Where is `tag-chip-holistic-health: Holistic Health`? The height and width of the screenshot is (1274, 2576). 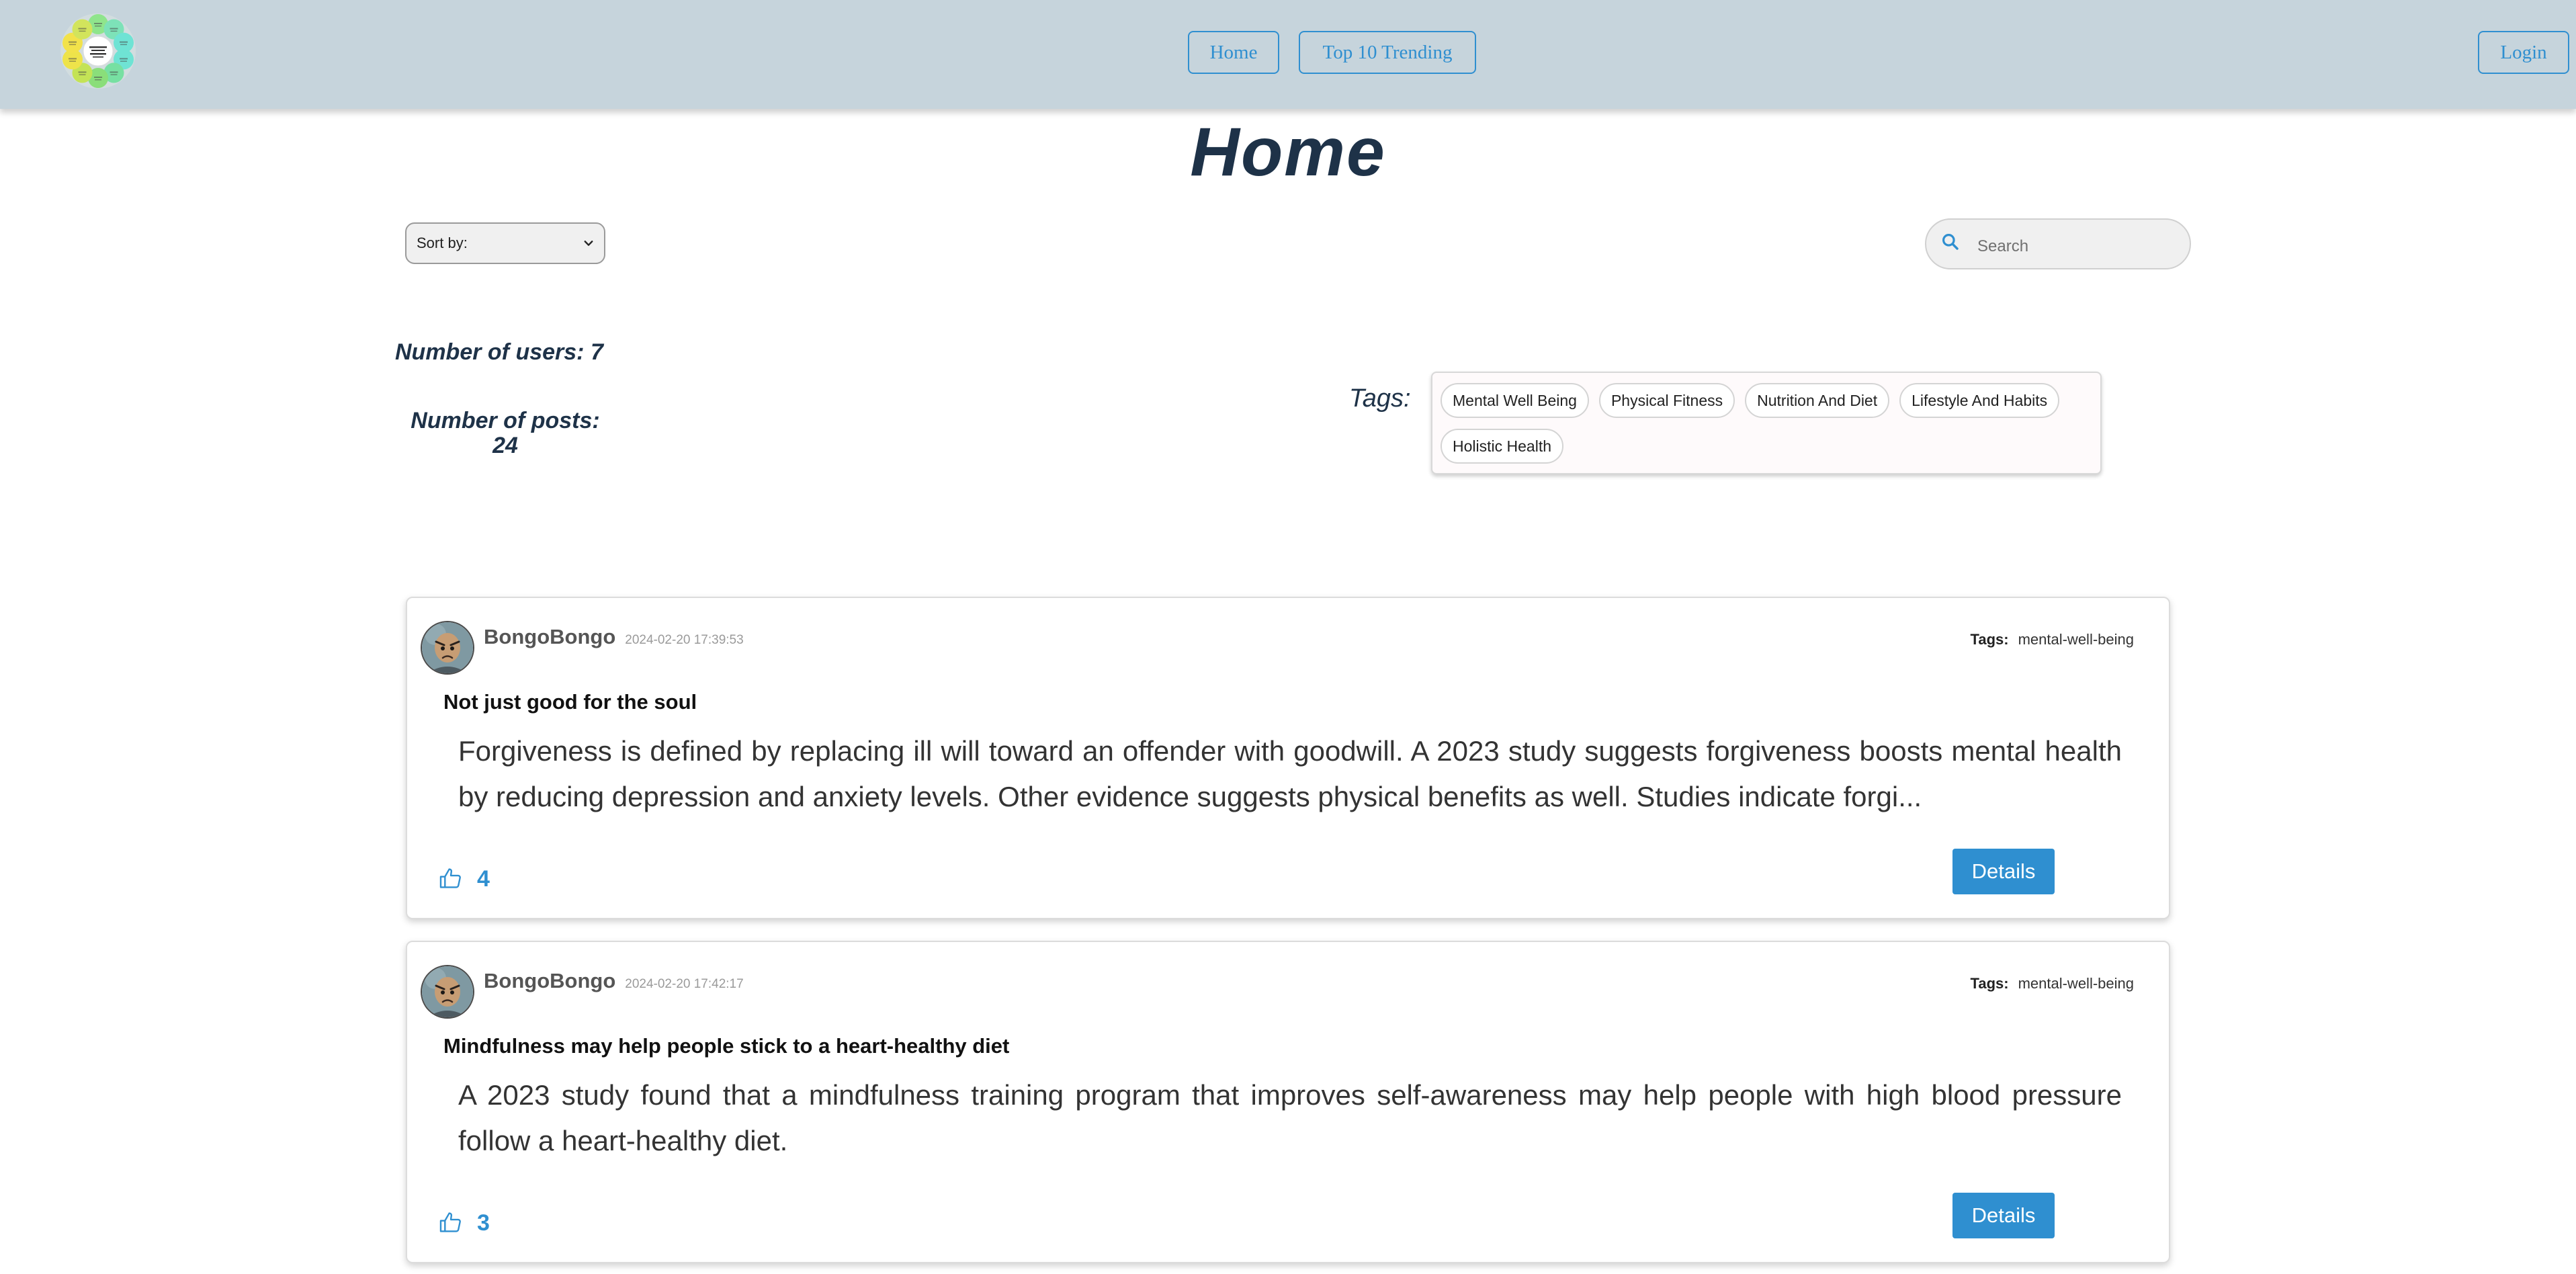
tag-chip-holistic-health: Holistic Health is located at coordinates (1502, 446).